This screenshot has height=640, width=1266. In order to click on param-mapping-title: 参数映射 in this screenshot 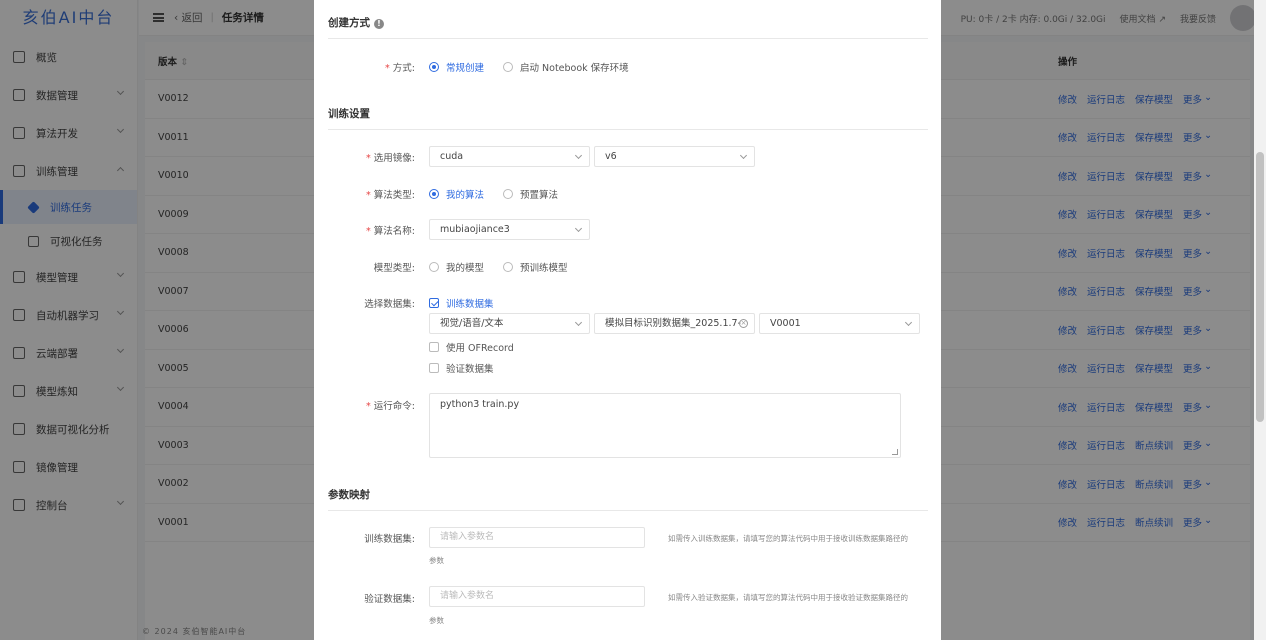, I will do `click(349, 495)`.